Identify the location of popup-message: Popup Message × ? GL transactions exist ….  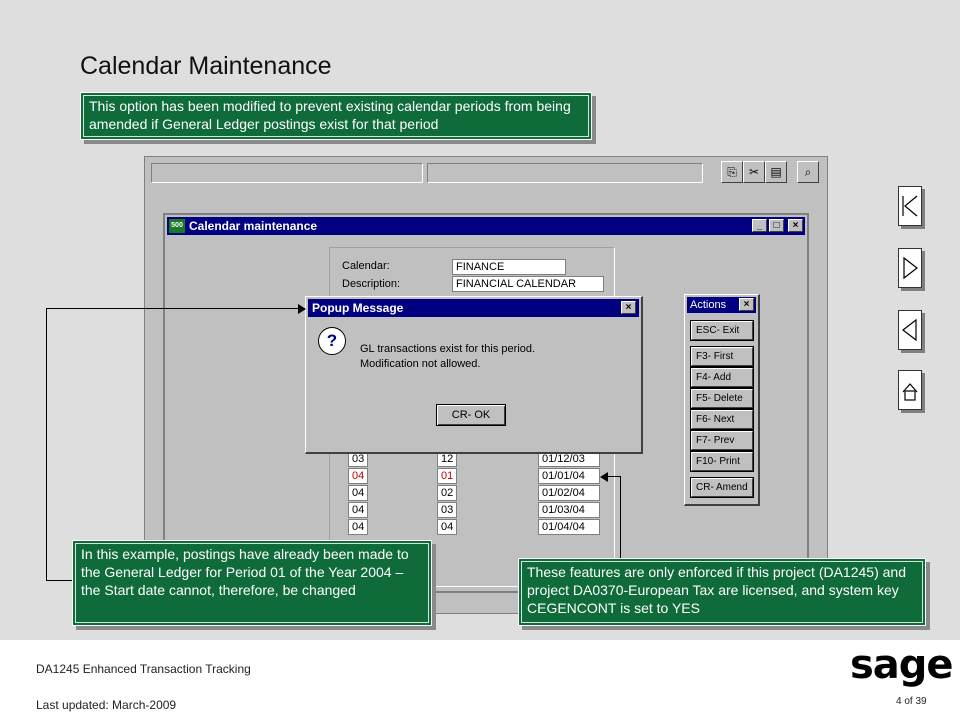
(474, 375).